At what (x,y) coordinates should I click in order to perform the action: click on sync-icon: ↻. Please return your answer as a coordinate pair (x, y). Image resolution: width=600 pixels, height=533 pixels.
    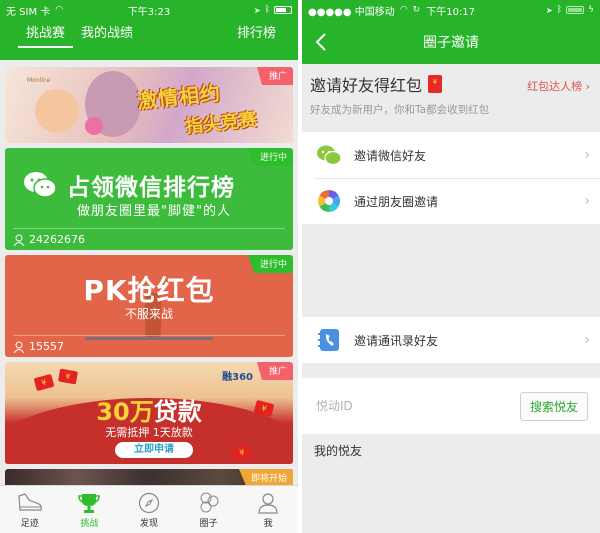
    Looking at the image, I should click on (416, 10).